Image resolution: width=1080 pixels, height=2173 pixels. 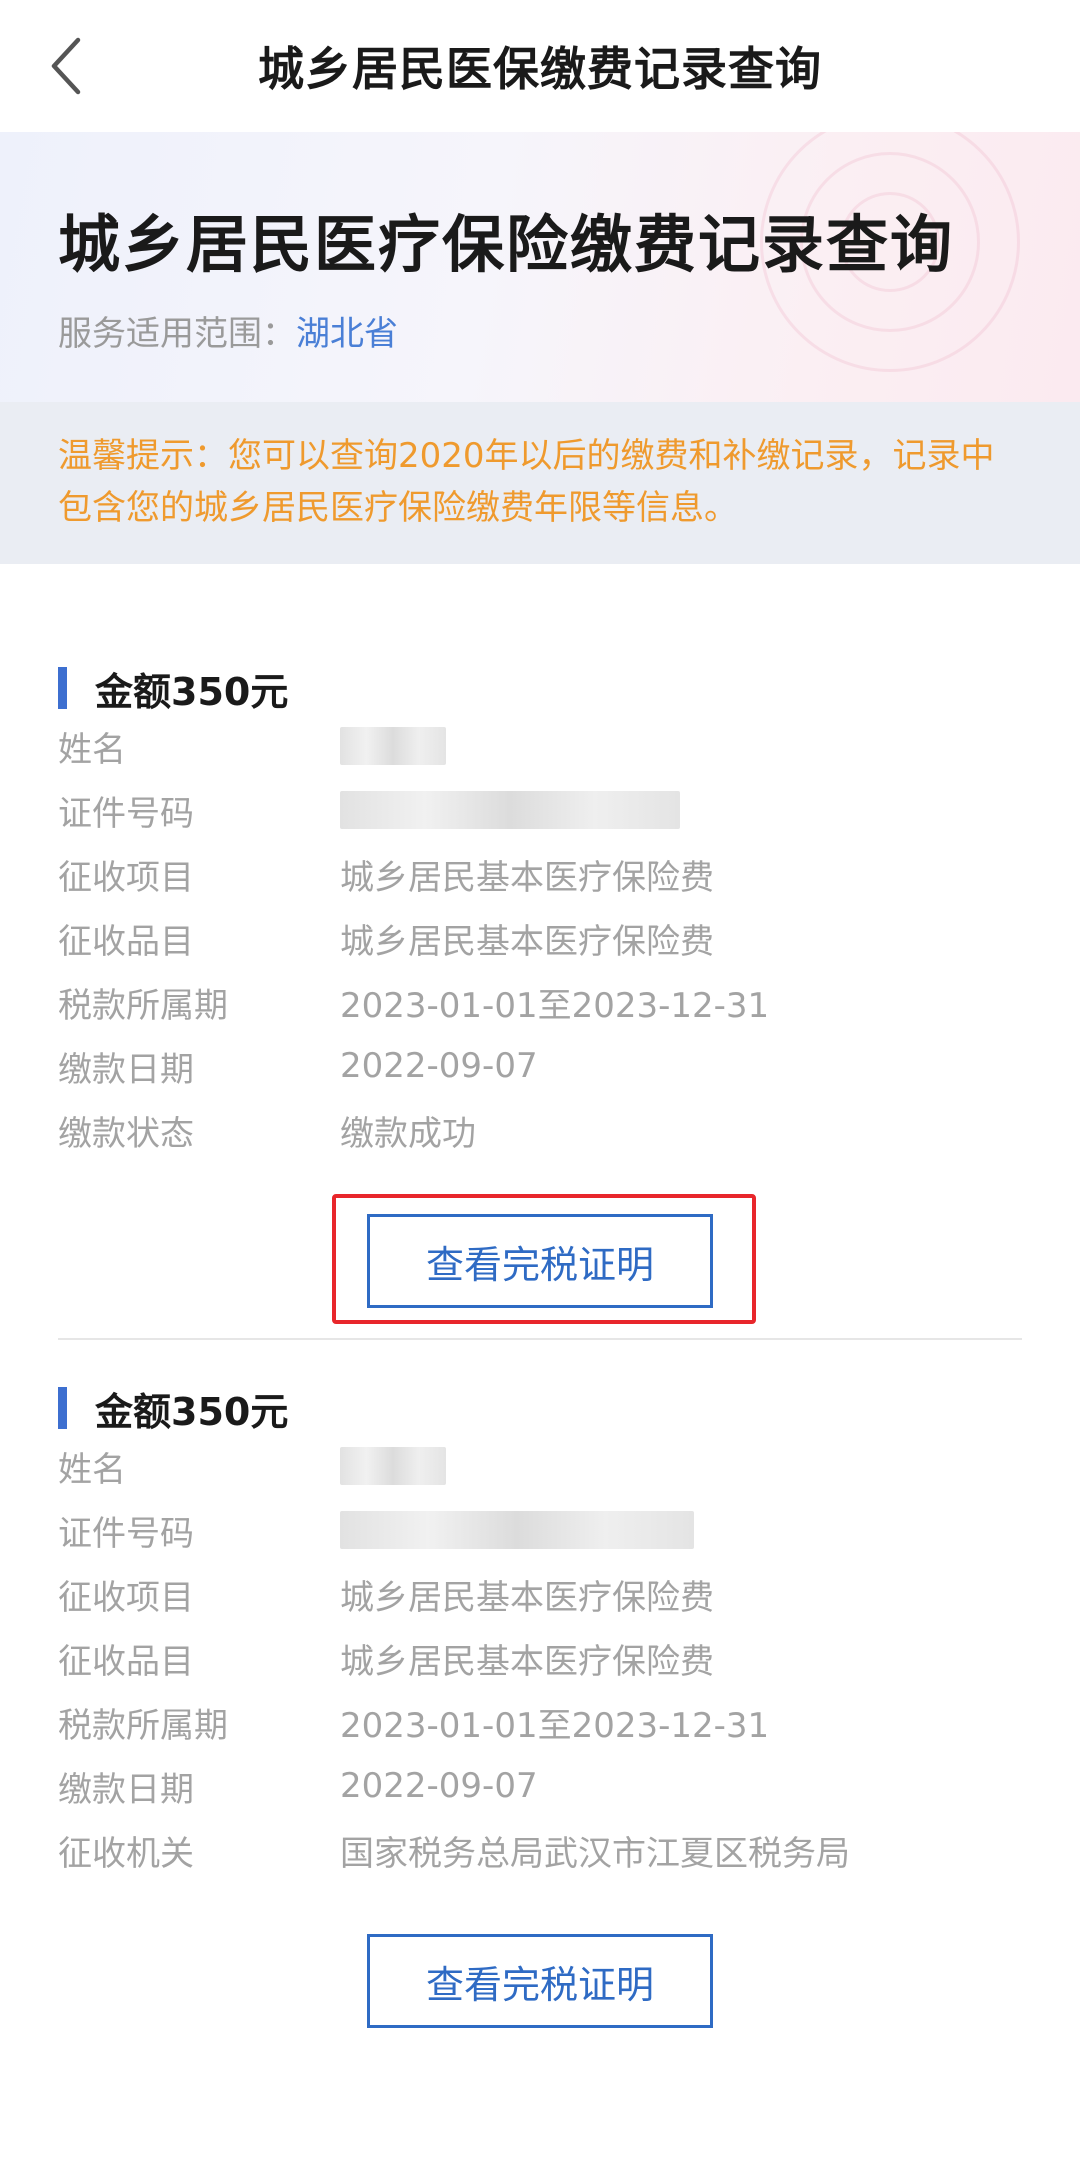 What do you see at coordinates (595, 1853) in the screenshot?
I see `field-value: 国家税务总局武汉市江夏区税务局` at bounding box center [595, 1853].